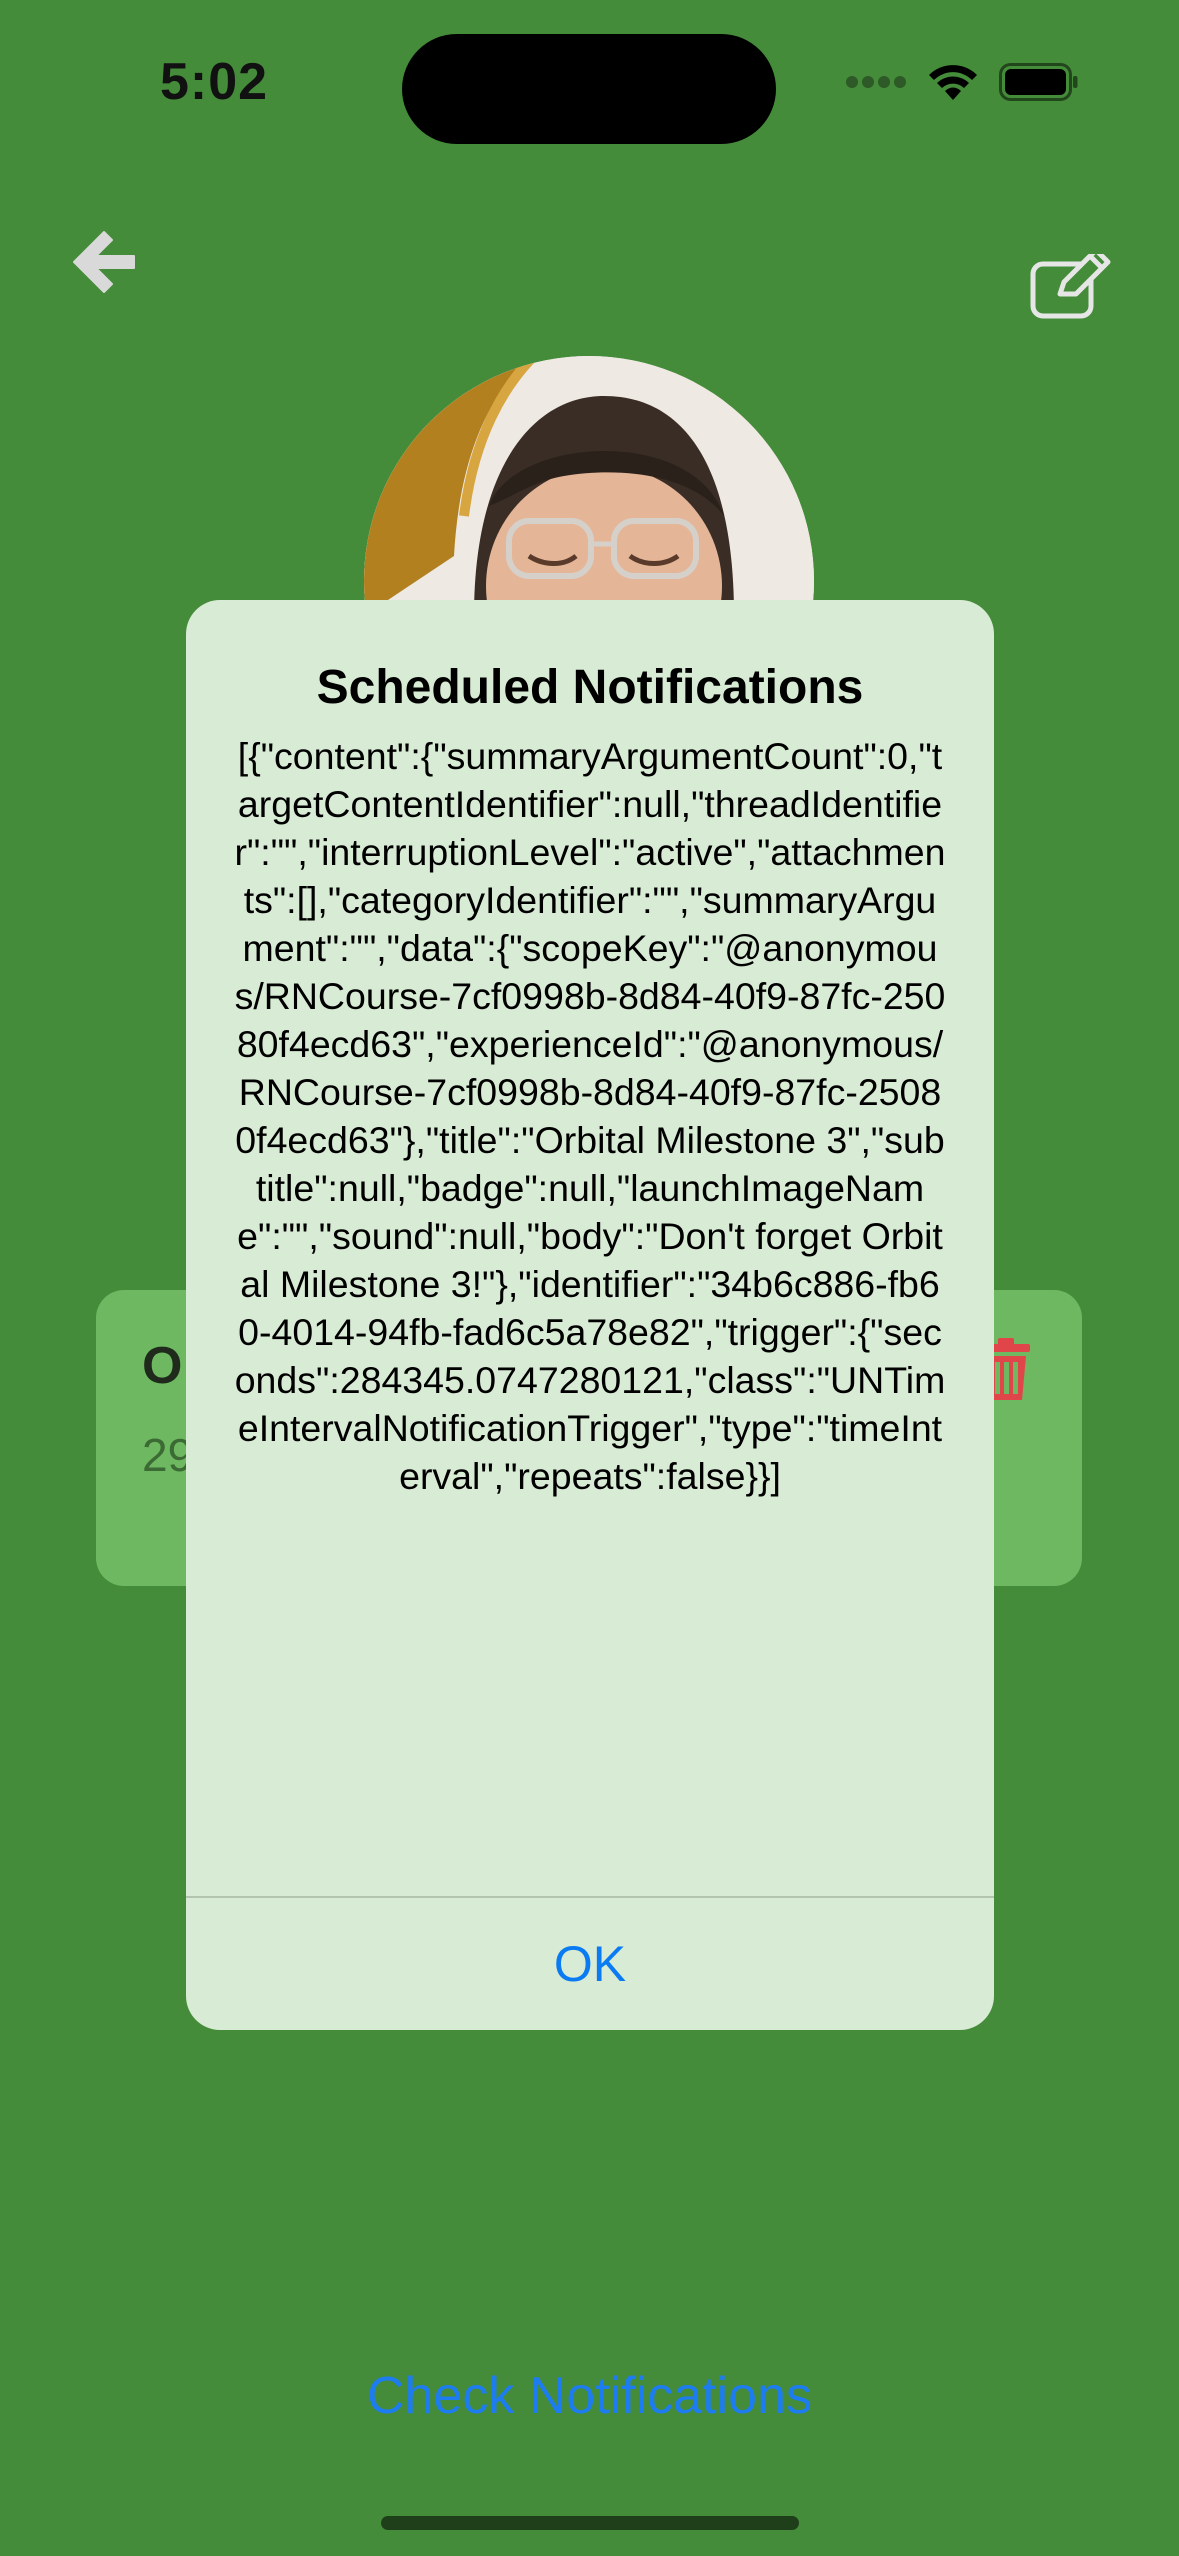 Image resolution: width=1179 pixels, height=2556 pixels. What do you see at coordinates (589, 89) in the screenshot?
I see `dynamic-island` at bounding box center [589, 89].